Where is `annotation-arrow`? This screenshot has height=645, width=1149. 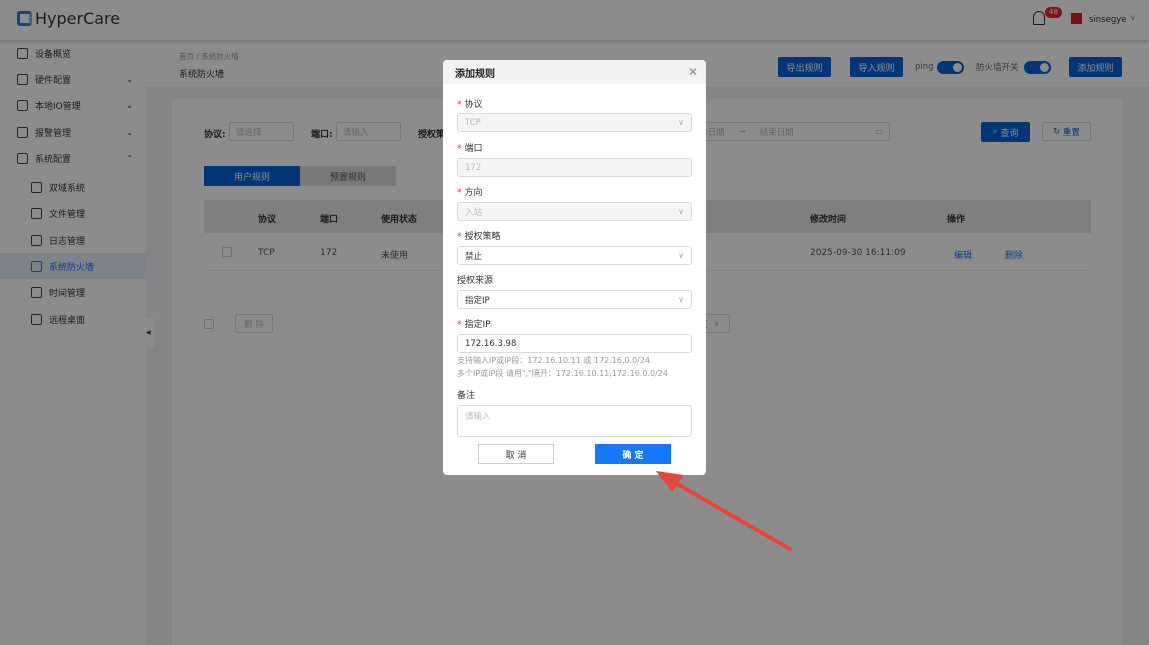 annotation-arrow is located at coordinates (724, 511).